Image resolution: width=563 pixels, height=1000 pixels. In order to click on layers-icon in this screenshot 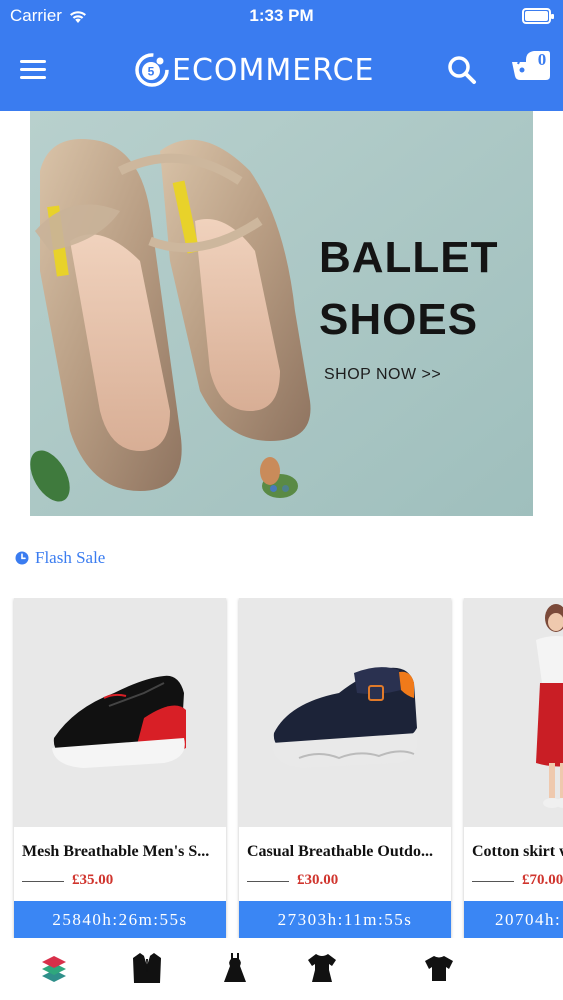, I will do `click(54, 969)`.